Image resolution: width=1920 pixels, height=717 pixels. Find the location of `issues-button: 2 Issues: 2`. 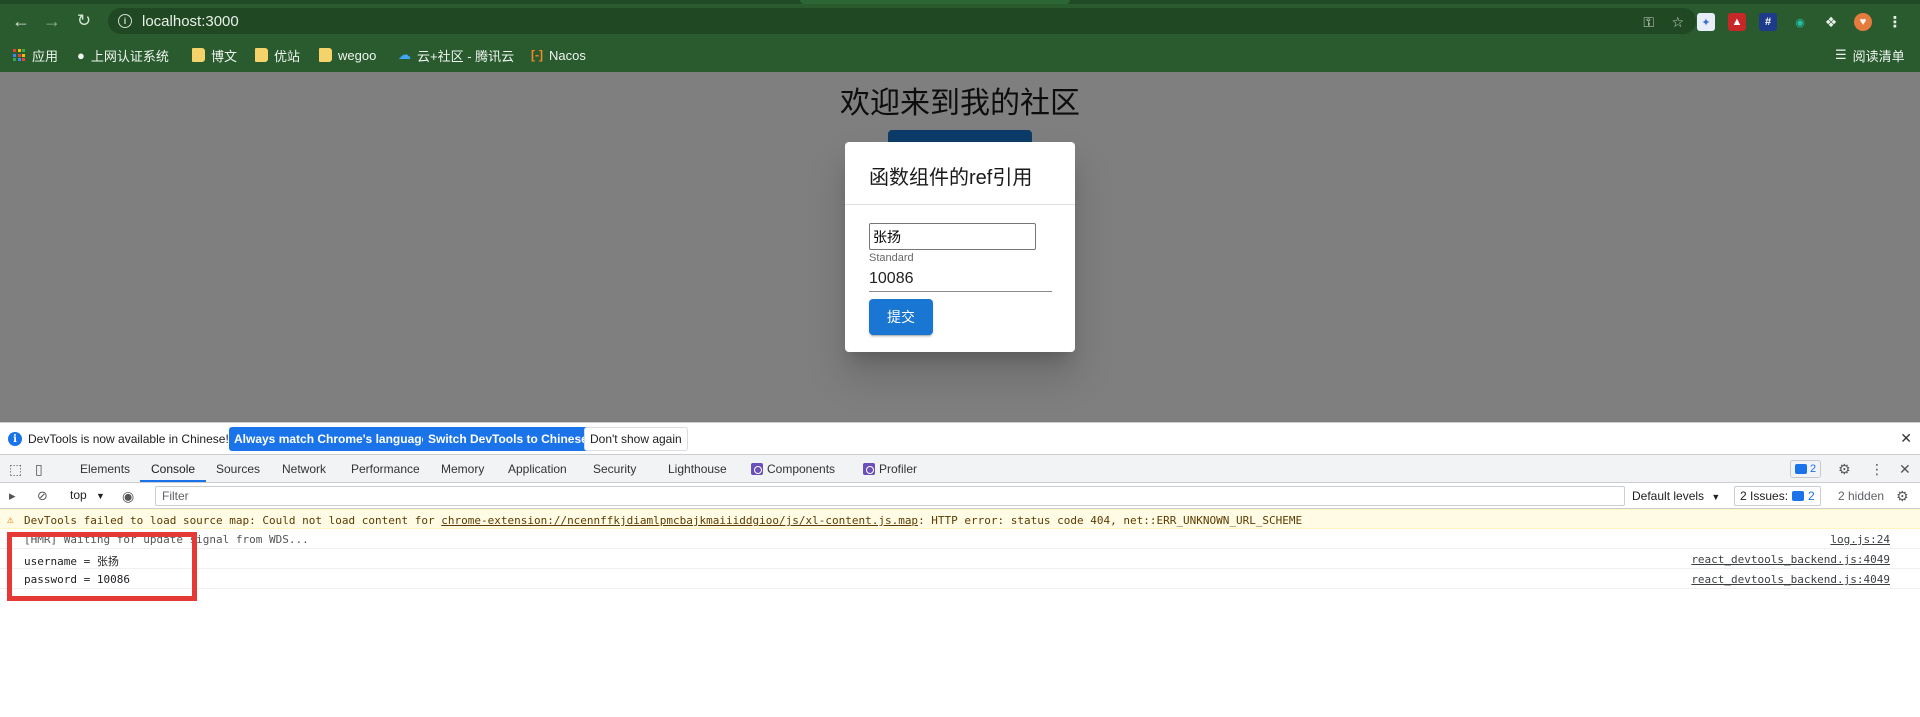

issues-button: 2 Issues: 2 is located at coordinates (1777, 496).